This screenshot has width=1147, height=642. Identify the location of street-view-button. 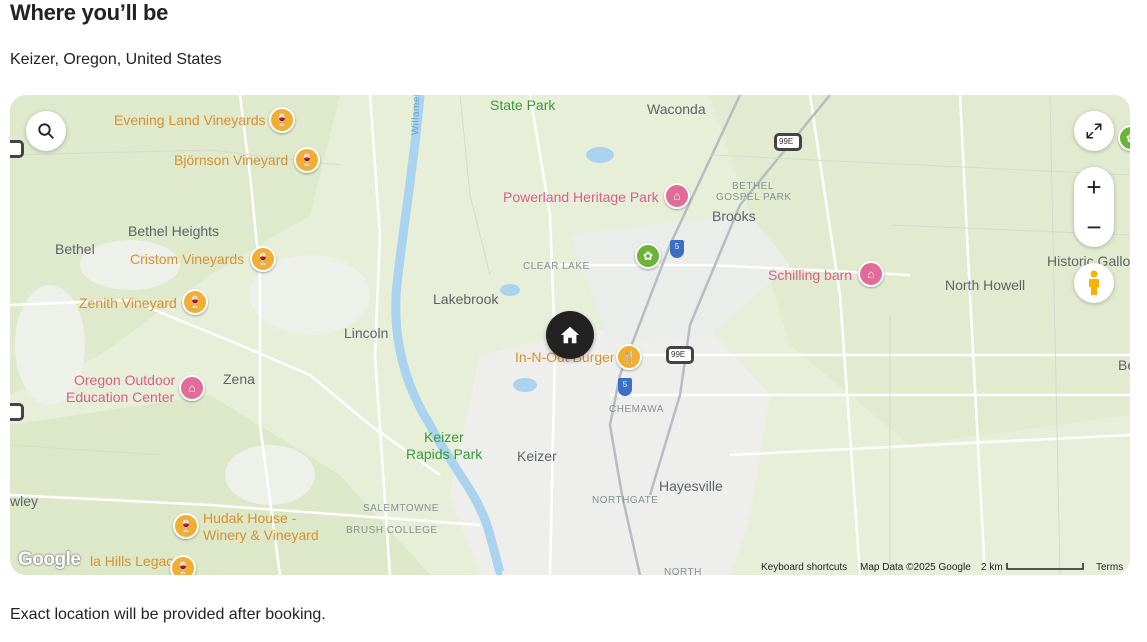
(1094, 283).